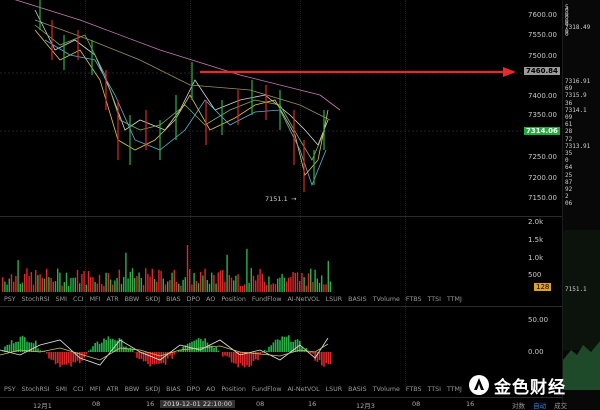 This screenshot has height=410, width=600. What do you see at coordinates (568, 153) in the screenshot?
I see `panel-value: 35` at bounding box center [568, 153].